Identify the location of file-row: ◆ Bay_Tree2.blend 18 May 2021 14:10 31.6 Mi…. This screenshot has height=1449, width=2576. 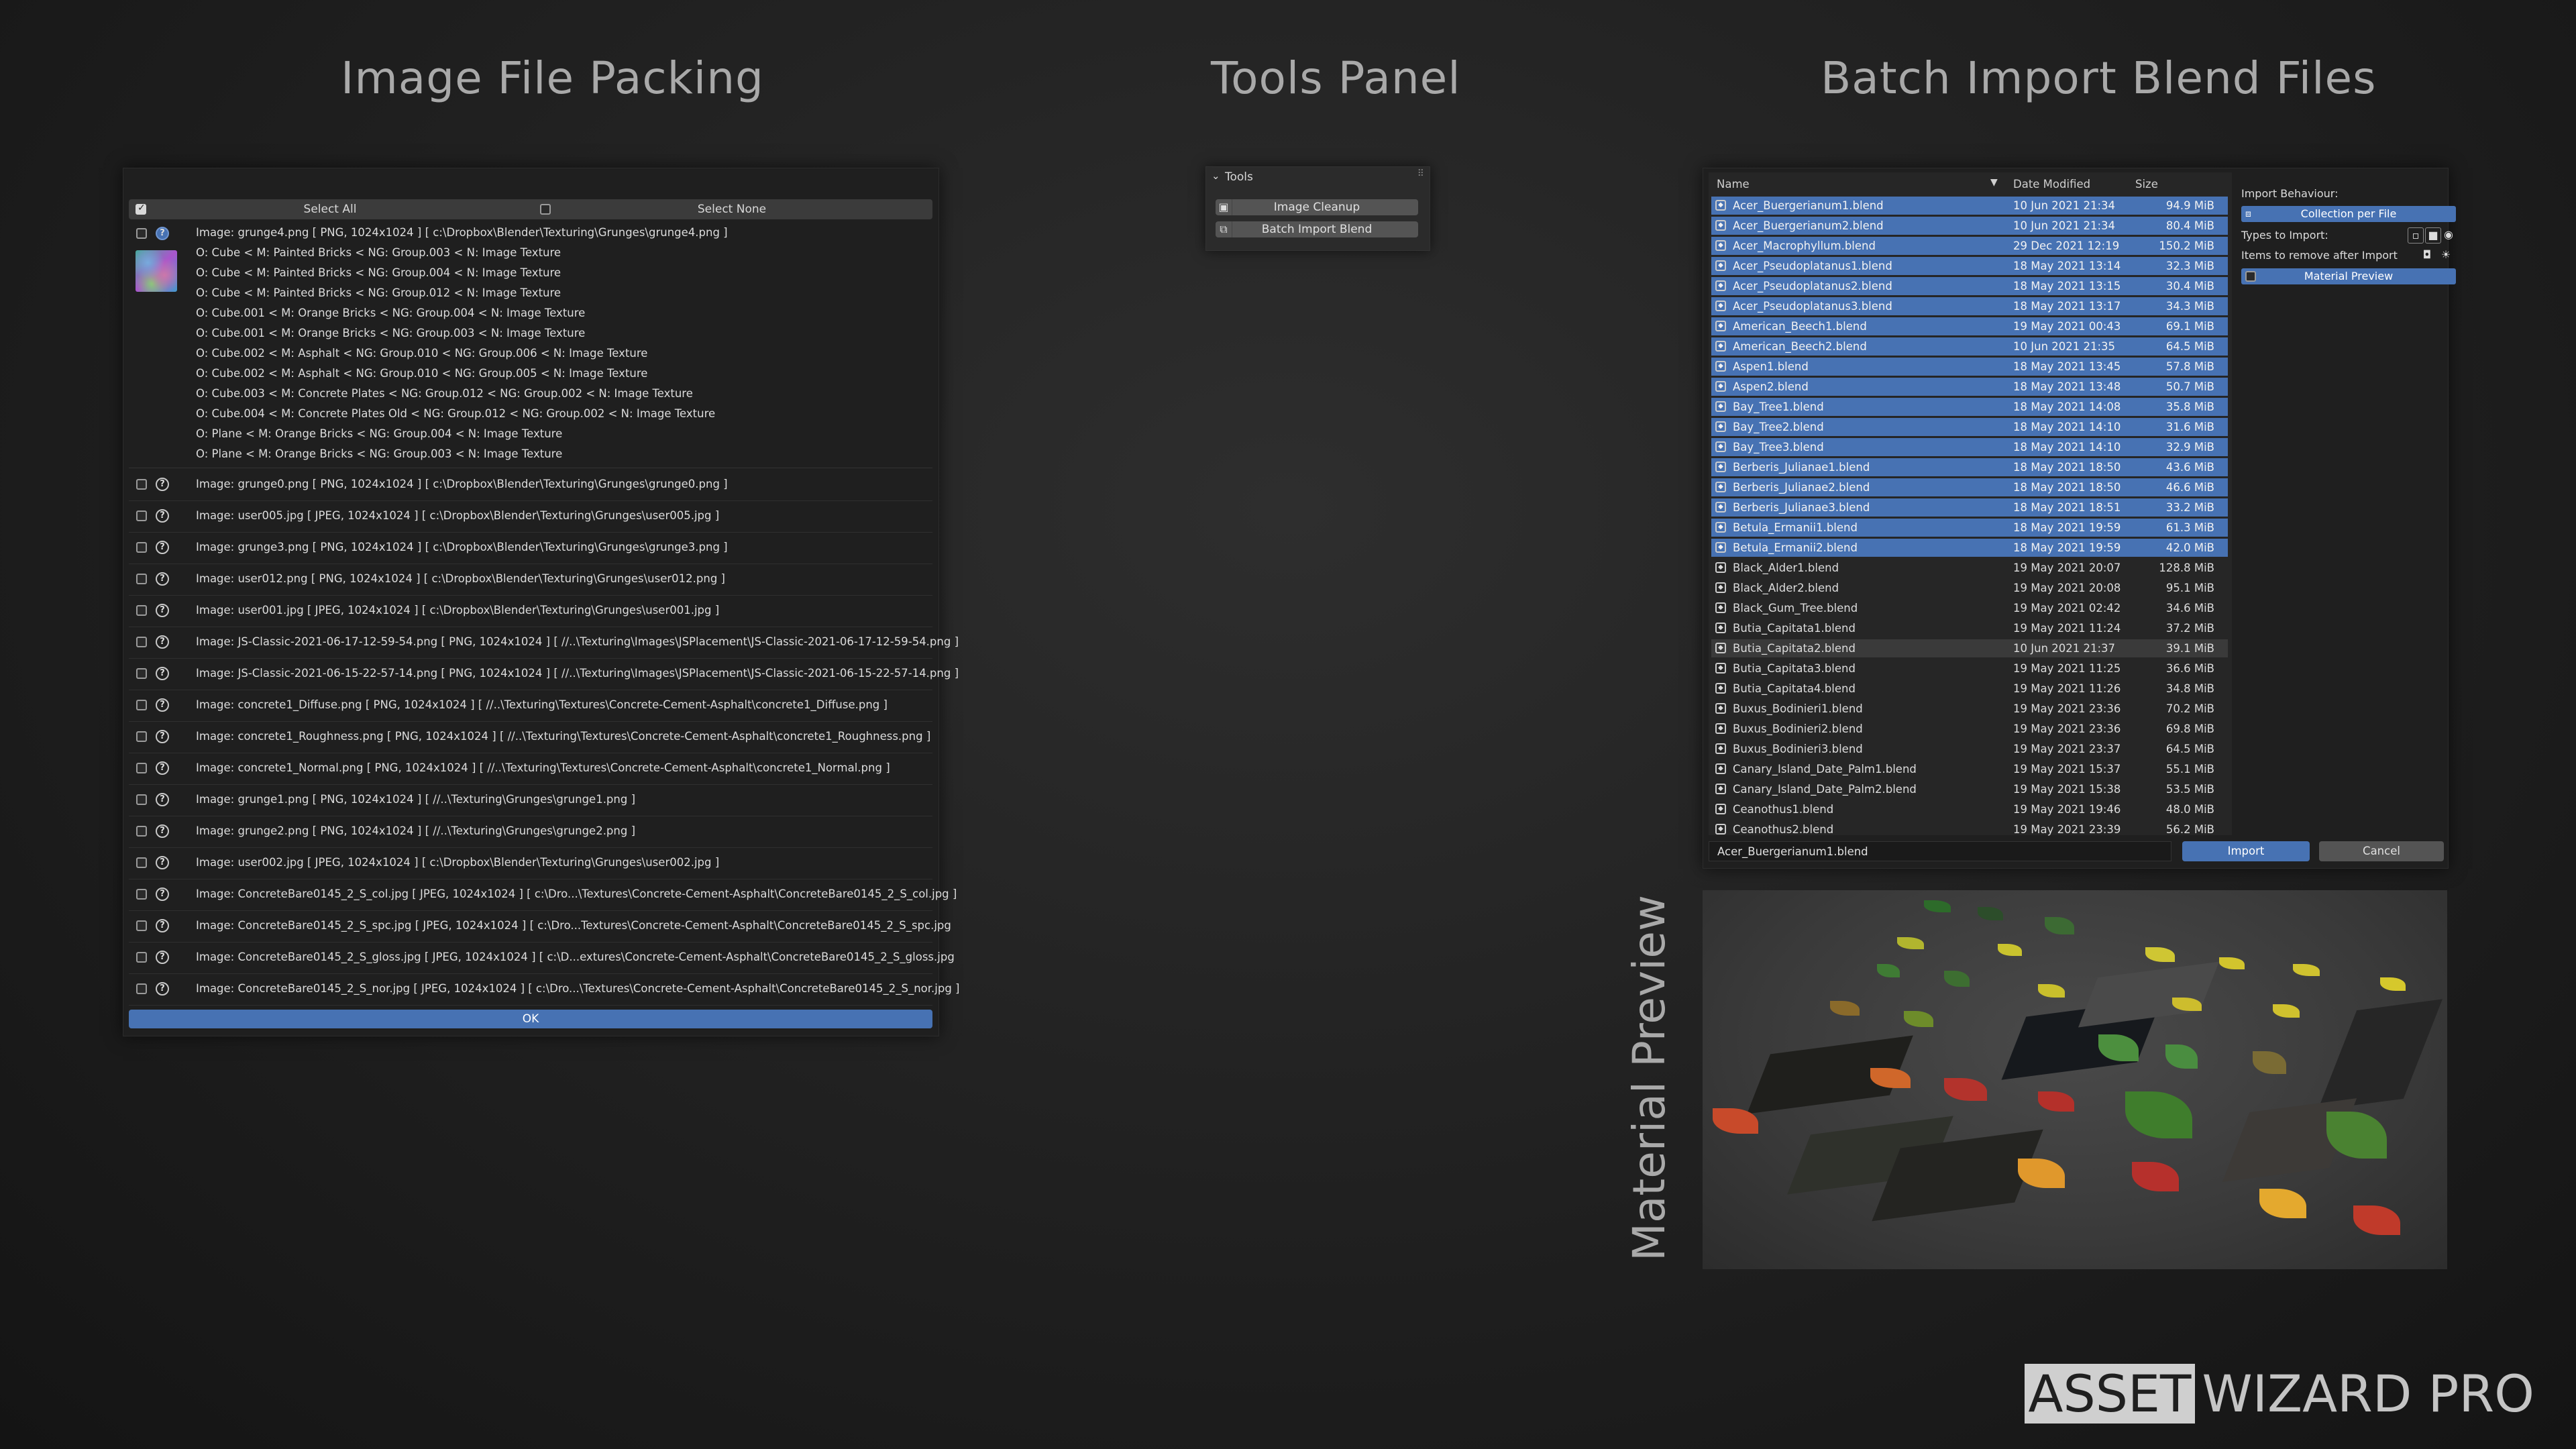
(1969, 427).